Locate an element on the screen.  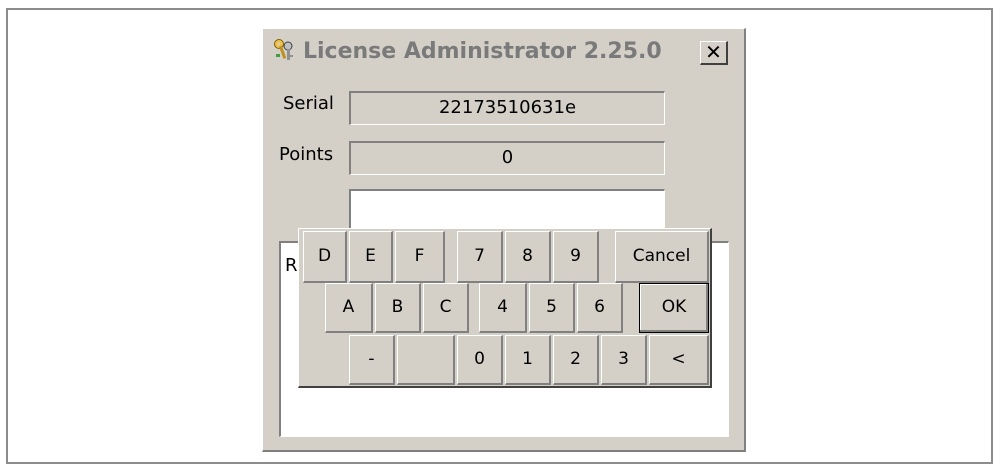
key-d: D is located at coordinates (325, 257).